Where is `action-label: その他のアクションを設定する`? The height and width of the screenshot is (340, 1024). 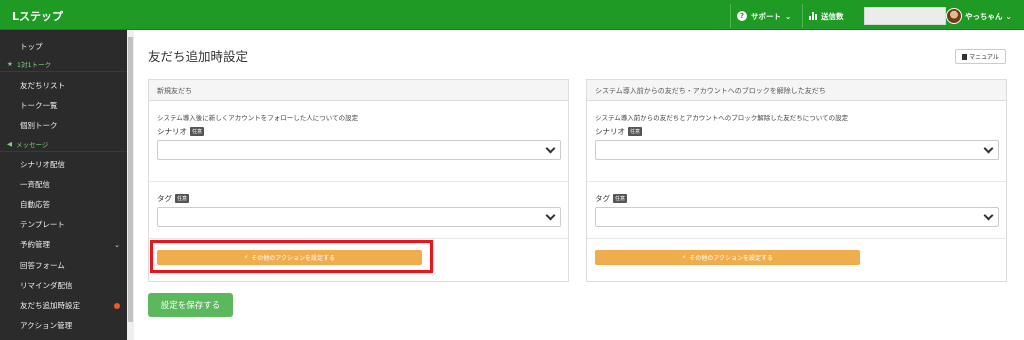
action-label: その他のアクションを設定する is located at coordinates (731, 258).